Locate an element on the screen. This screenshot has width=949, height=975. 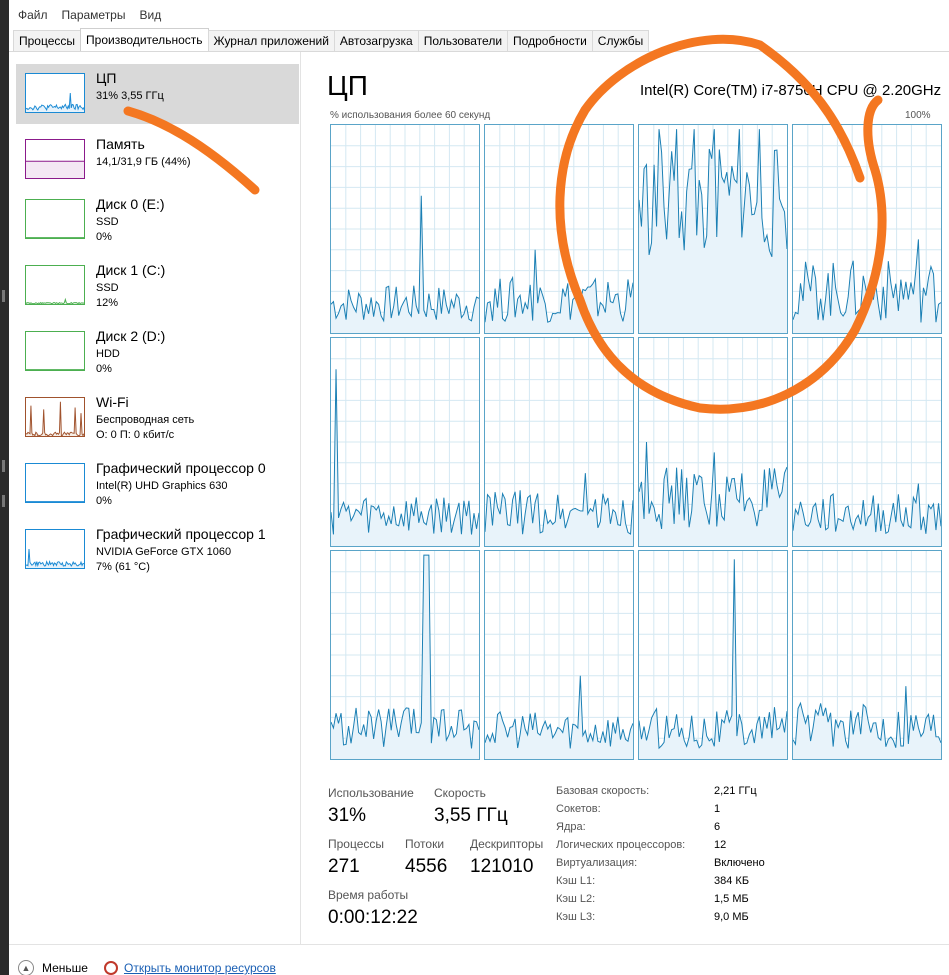
info-key: Кэш L1: is located at coordinates (576, 881).